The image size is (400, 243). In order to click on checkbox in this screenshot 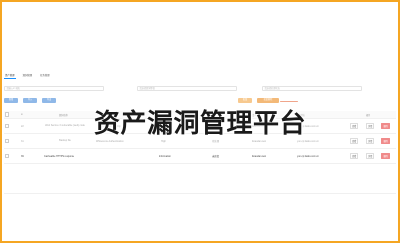, I will do `click(7, 156)`.